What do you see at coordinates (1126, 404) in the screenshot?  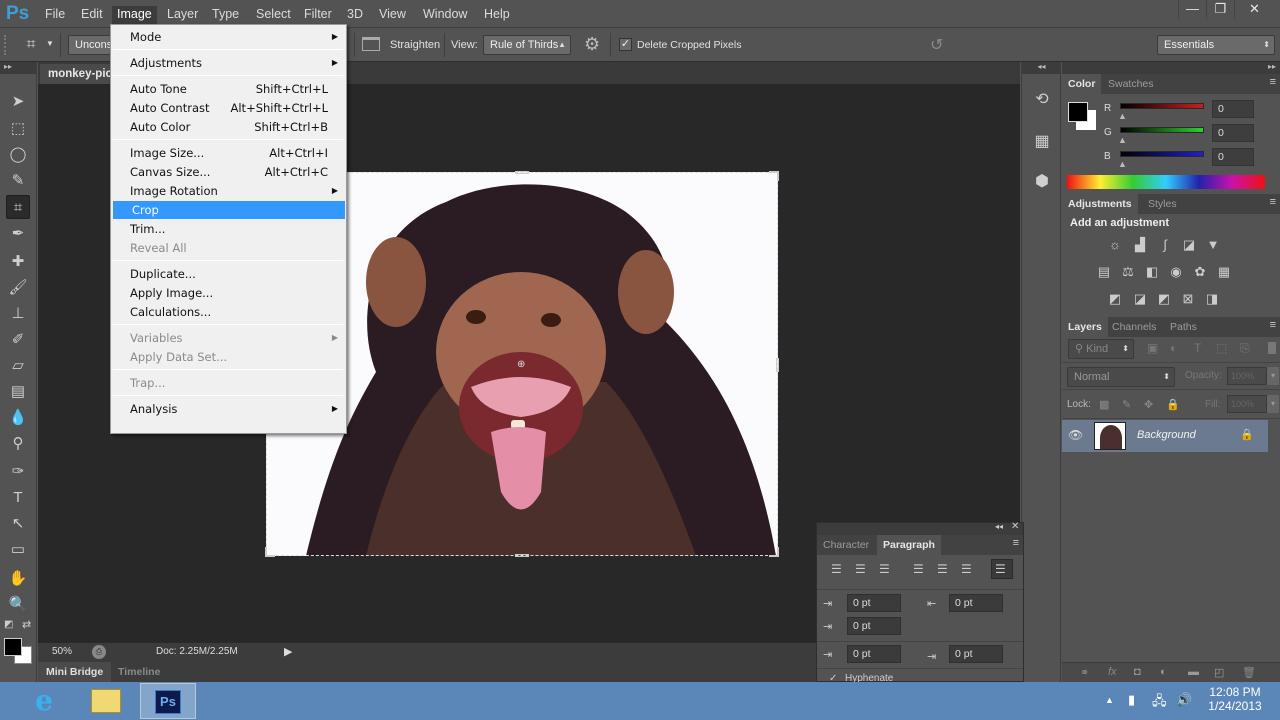 I see `lock-pixels-icon: ✎` at bounding box center [1126, 404].